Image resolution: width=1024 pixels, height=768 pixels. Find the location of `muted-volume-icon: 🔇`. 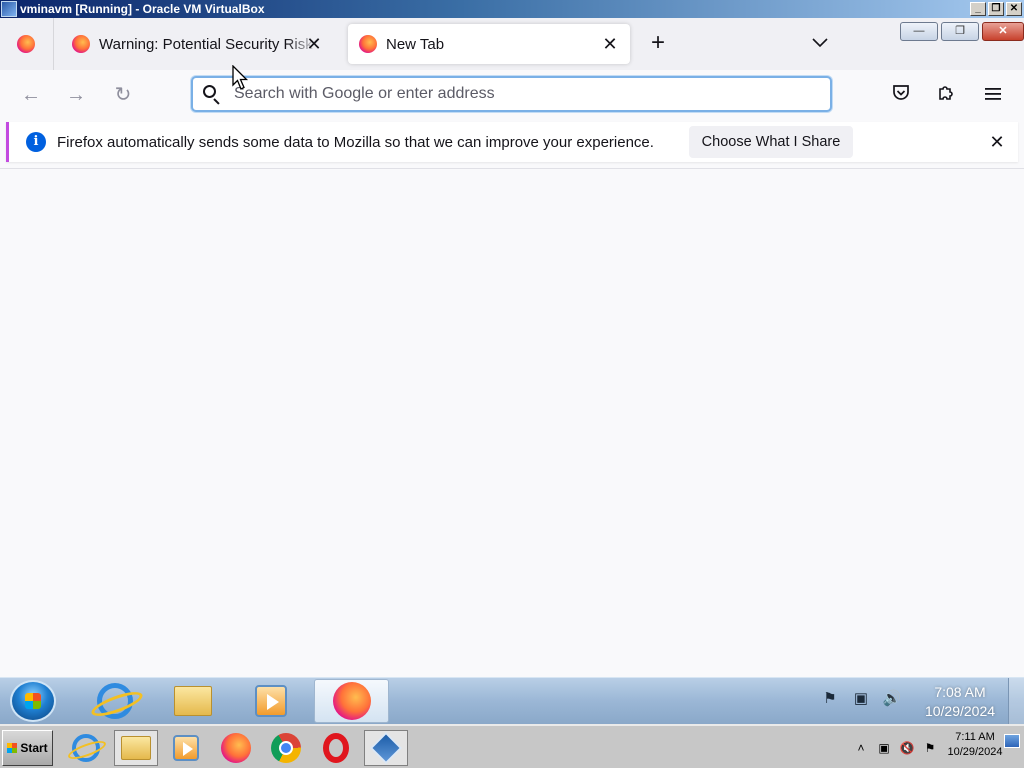

muted-volume-icon: 🔇 is located at coordinates (907, 748).